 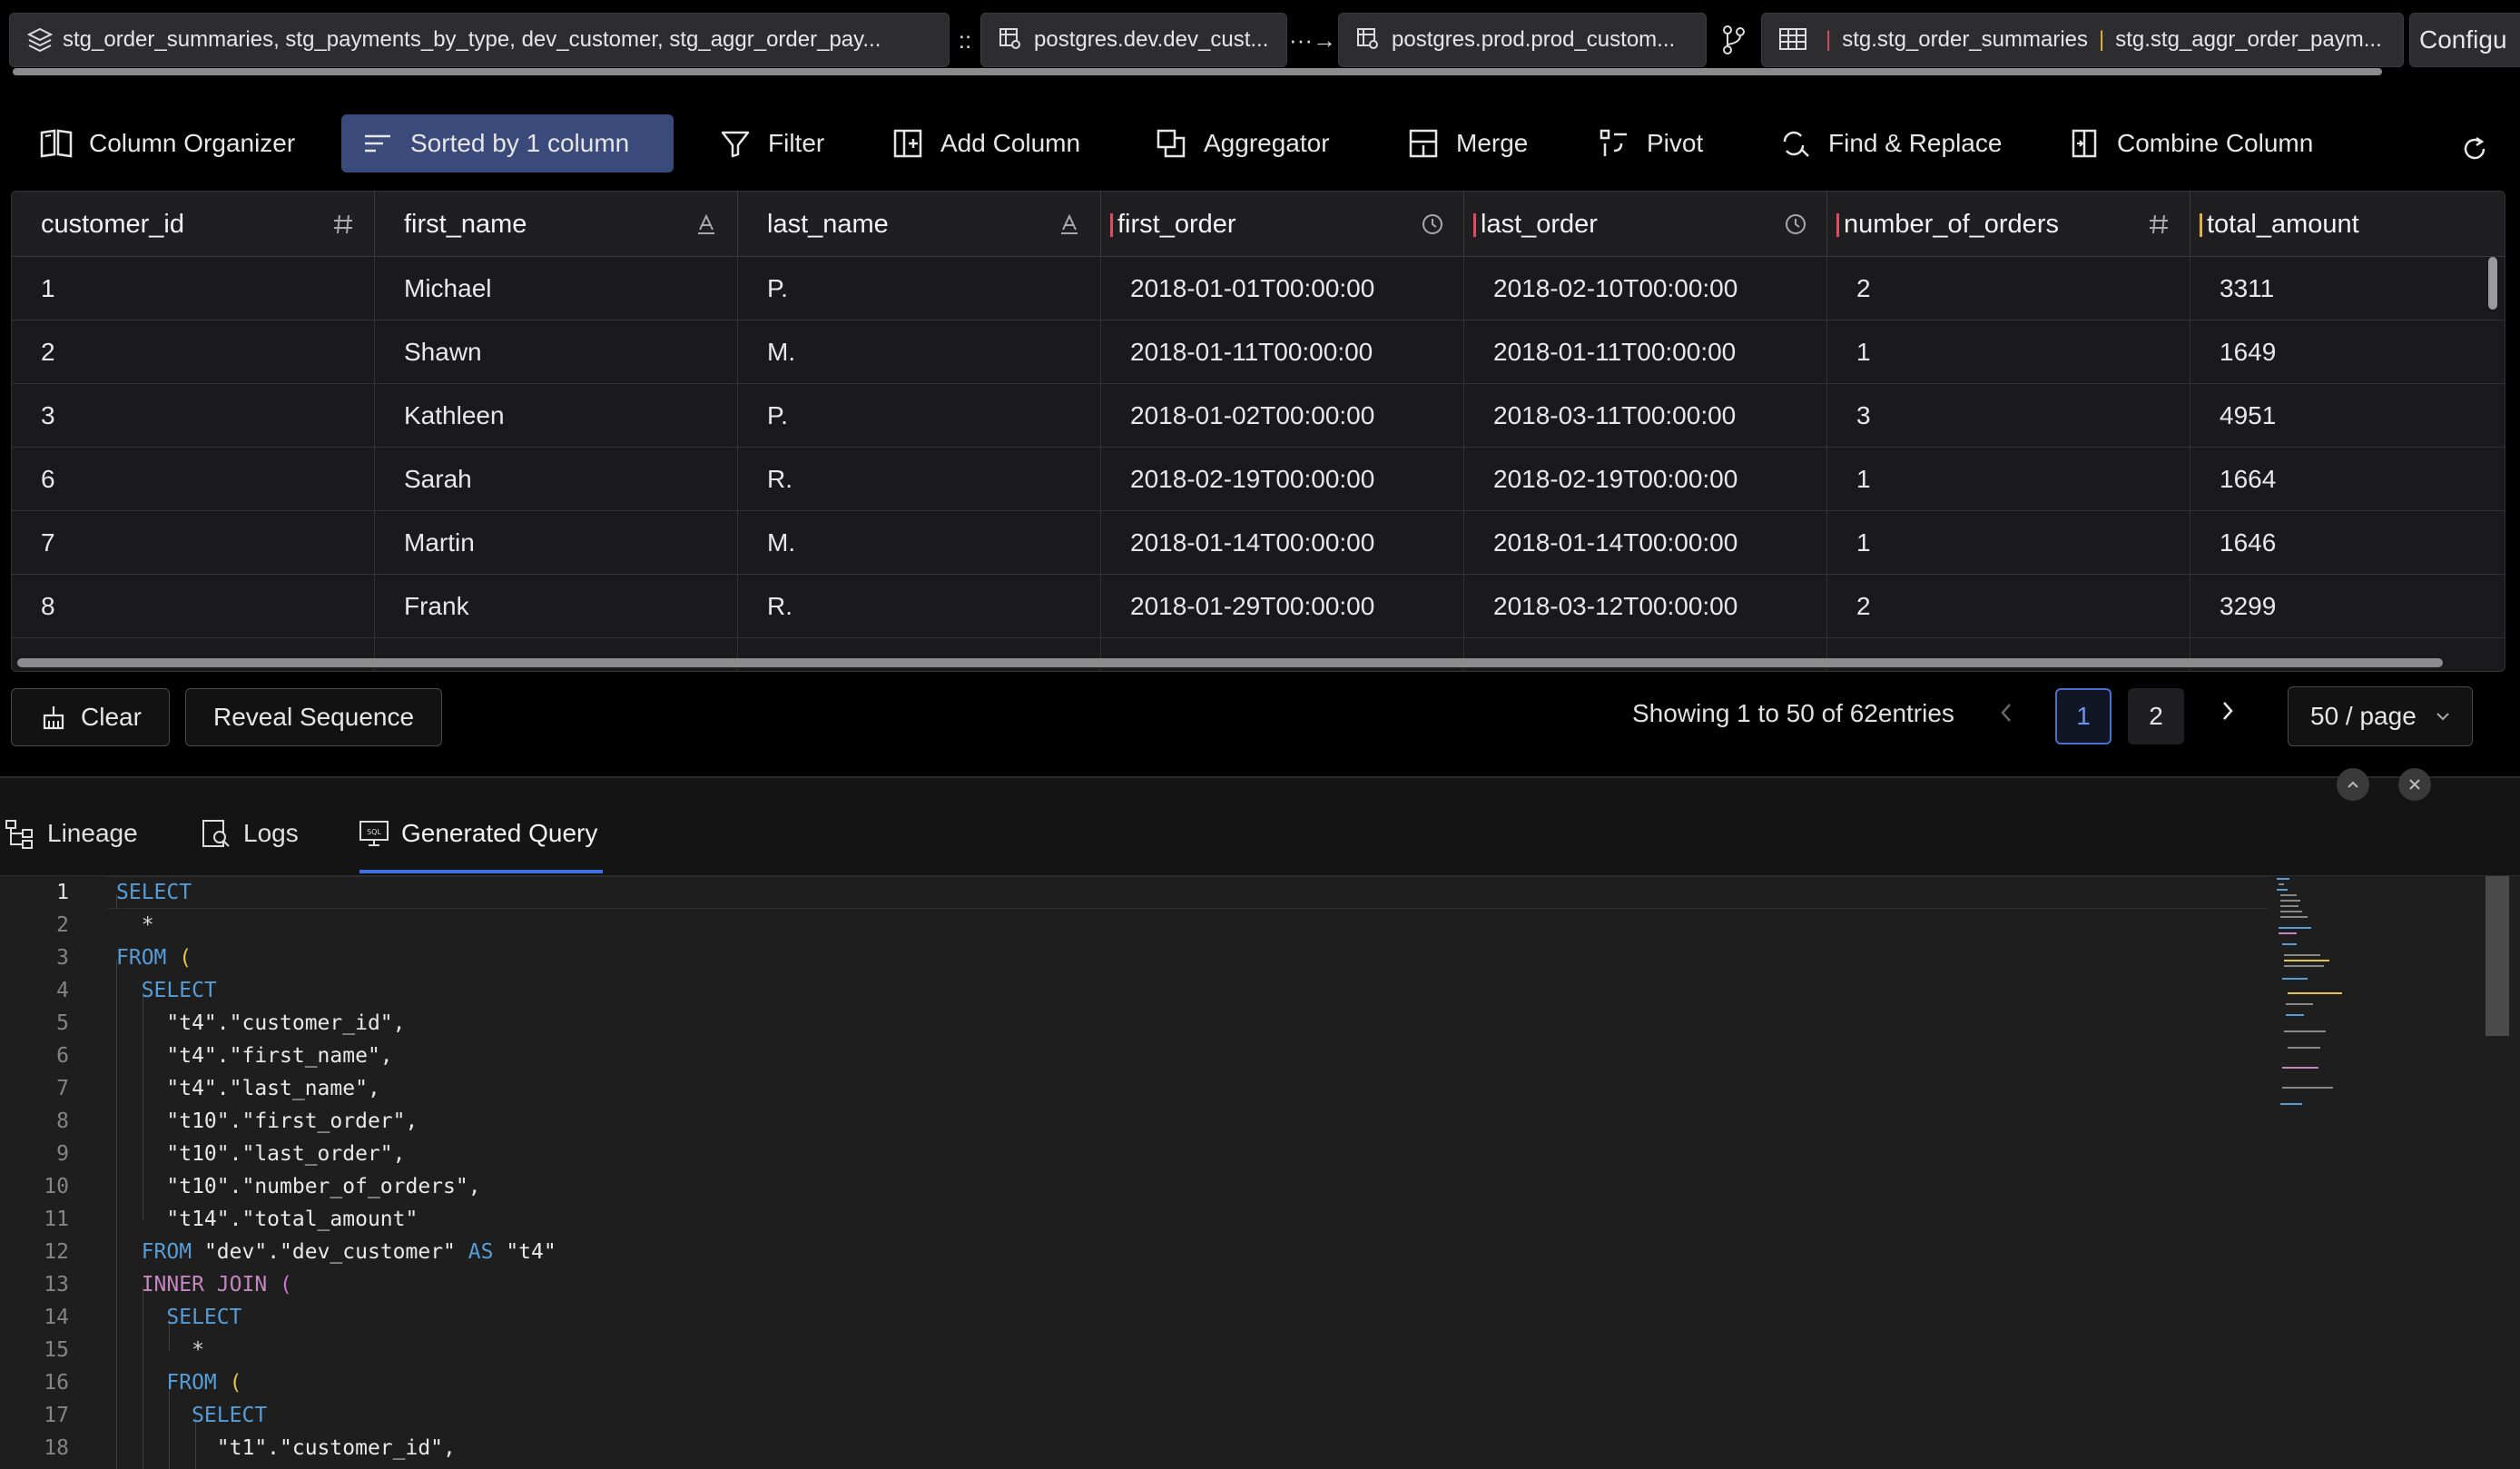 I want to click on combine-column-button: Combine Column, so click(x=2190, y=143).